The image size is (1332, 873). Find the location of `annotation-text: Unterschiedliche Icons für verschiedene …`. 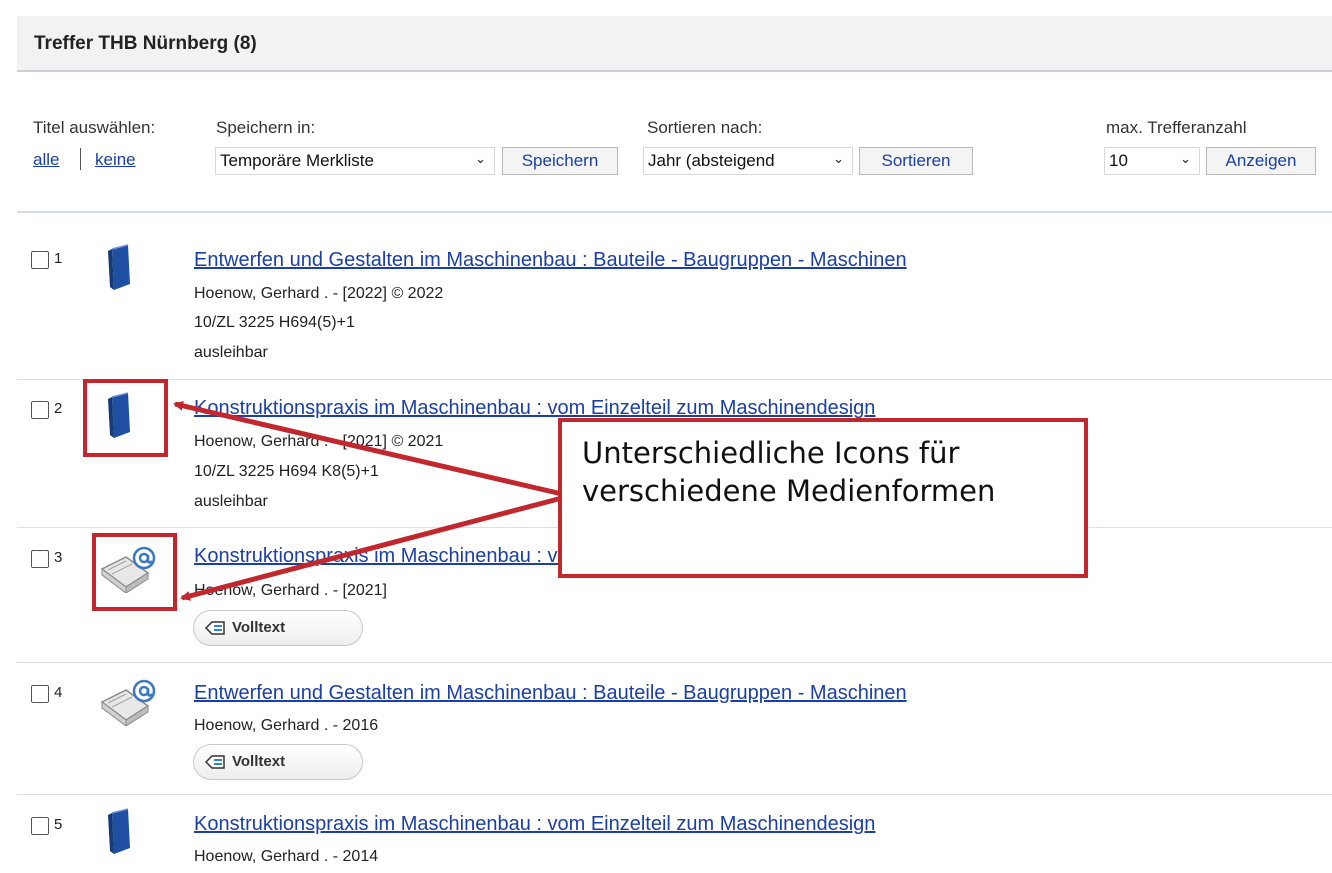

annotation-text: Unterschiedliche Icons für verschiedene … is located at coordinates (789, 472).